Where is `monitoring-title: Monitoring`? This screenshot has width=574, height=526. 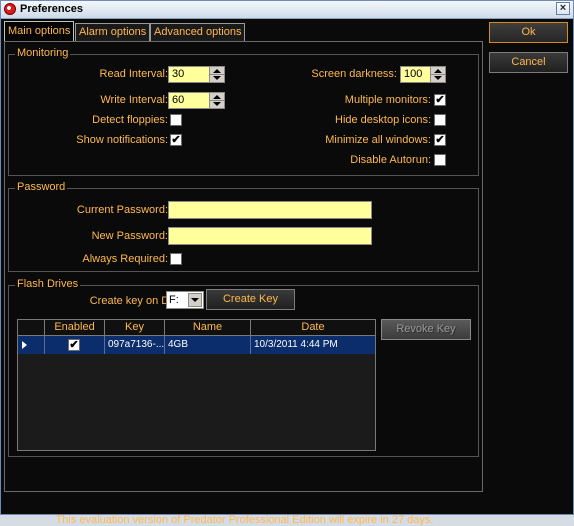
monitoring-title: Monitoring is located at coordinates (43, 53).